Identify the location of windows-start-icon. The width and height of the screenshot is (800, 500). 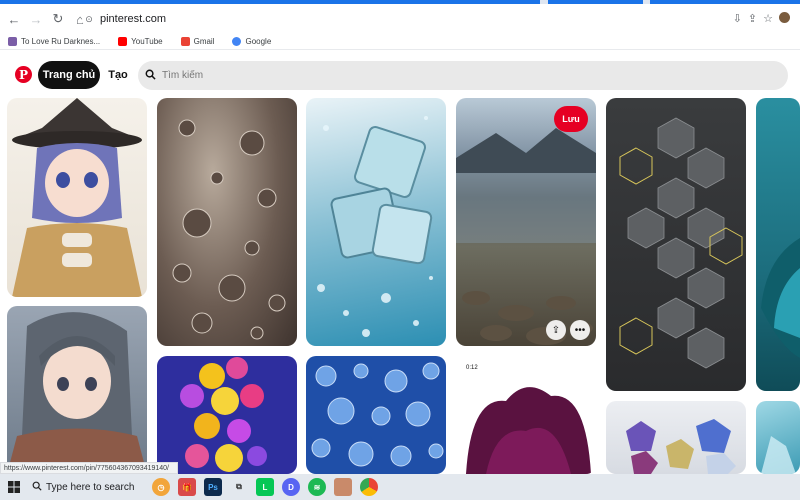
(14, 487).